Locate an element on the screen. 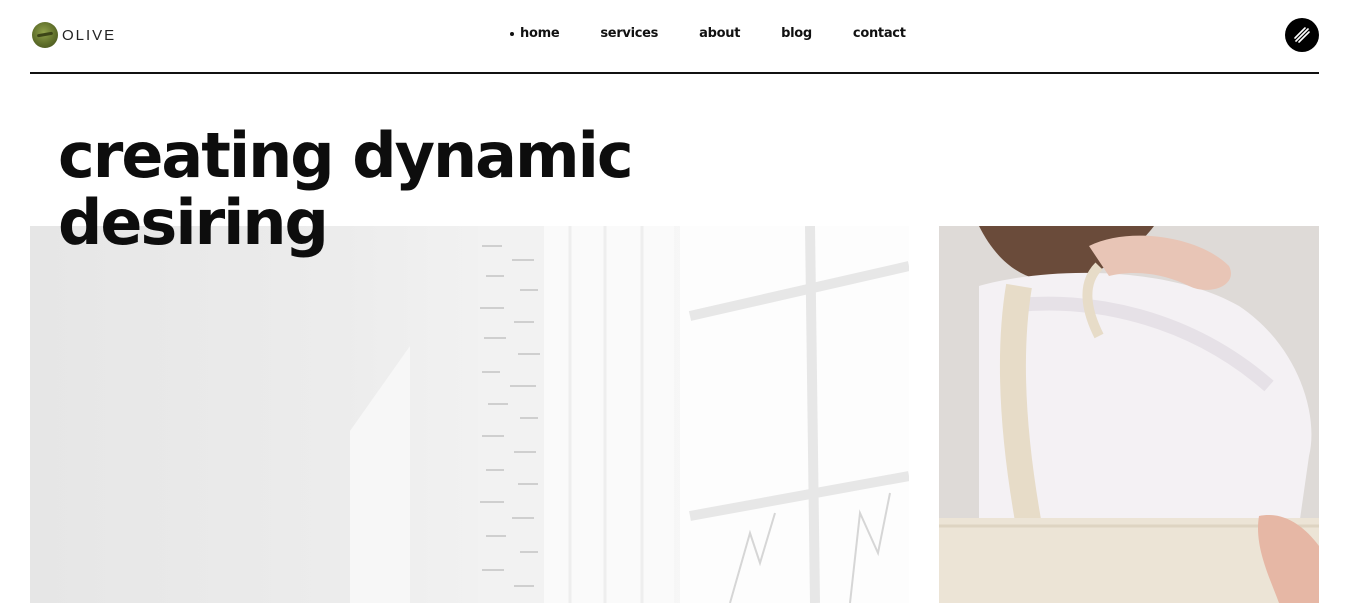  nav-item-label: home is located at coordinates (540, 33).